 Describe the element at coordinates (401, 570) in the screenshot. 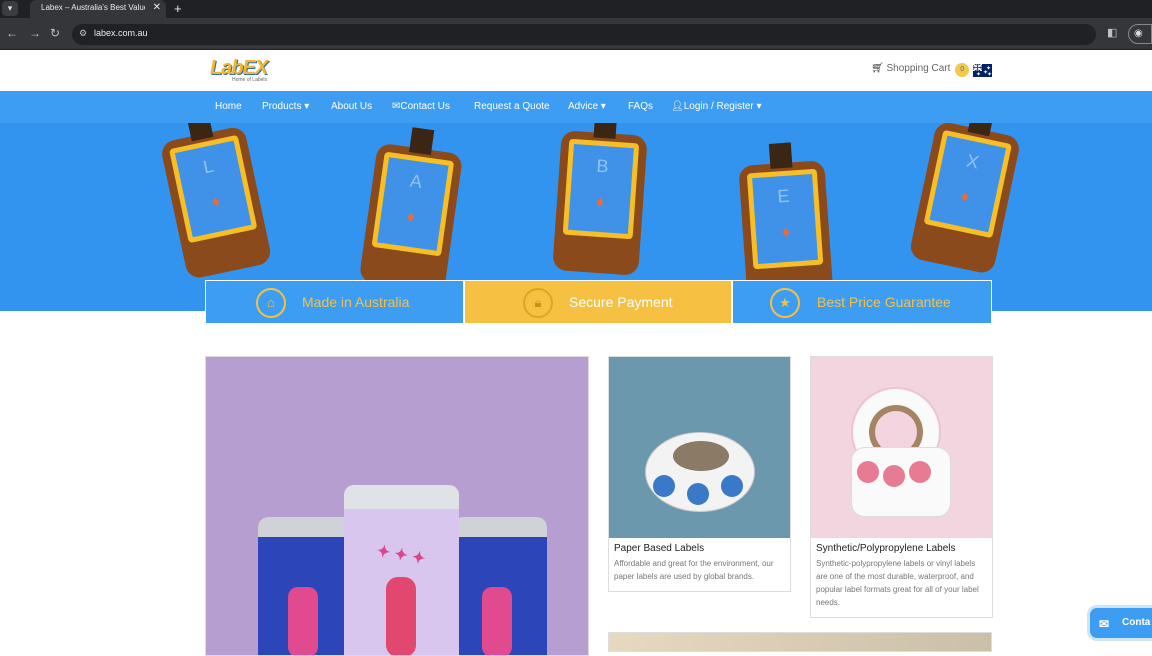

I see `can-image: ✦ ✦ ✦` at that location.